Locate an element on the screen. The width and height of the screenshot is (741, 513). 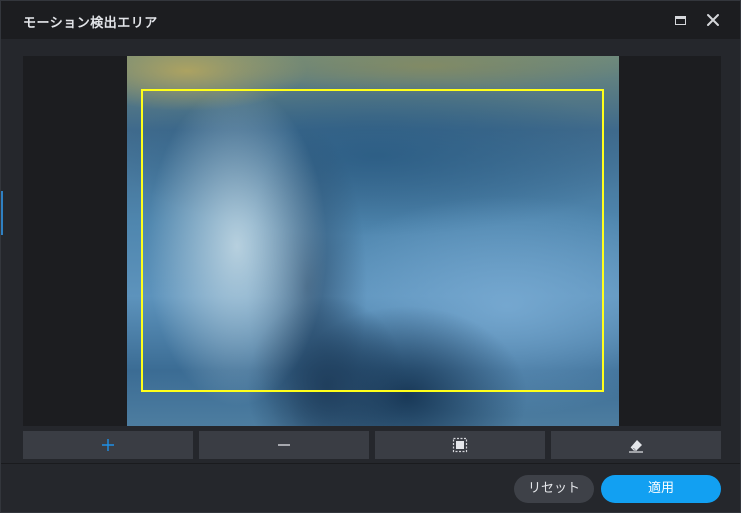
eraser-icon is located at coordinates (636, 446).